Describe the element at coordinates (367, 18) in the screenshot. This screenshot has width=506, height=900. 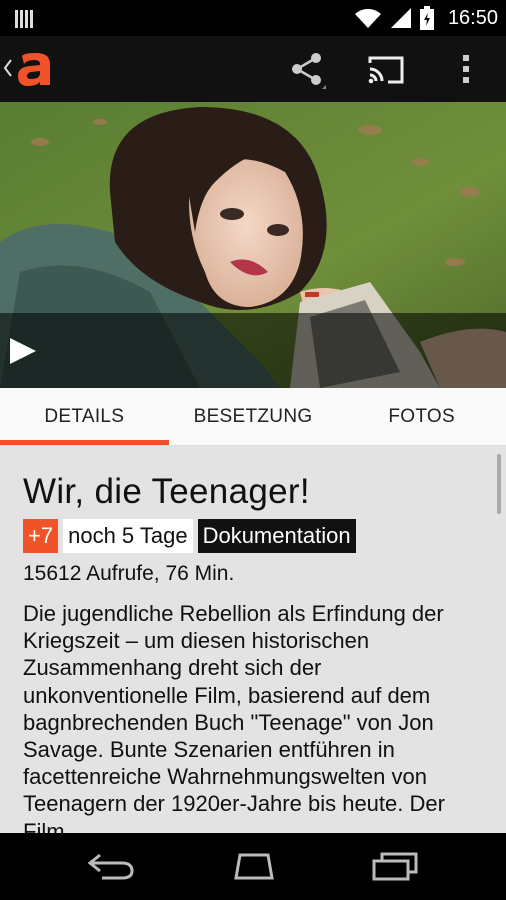
I see `wifi-icon` at that location.